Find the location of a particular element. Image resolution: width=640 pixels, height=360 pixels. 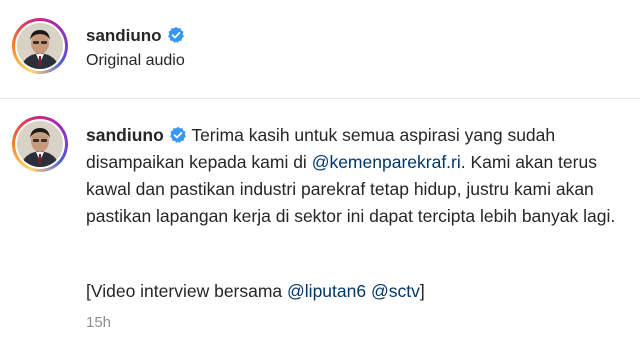

avatar-photo is located at coordinates (40, 46).